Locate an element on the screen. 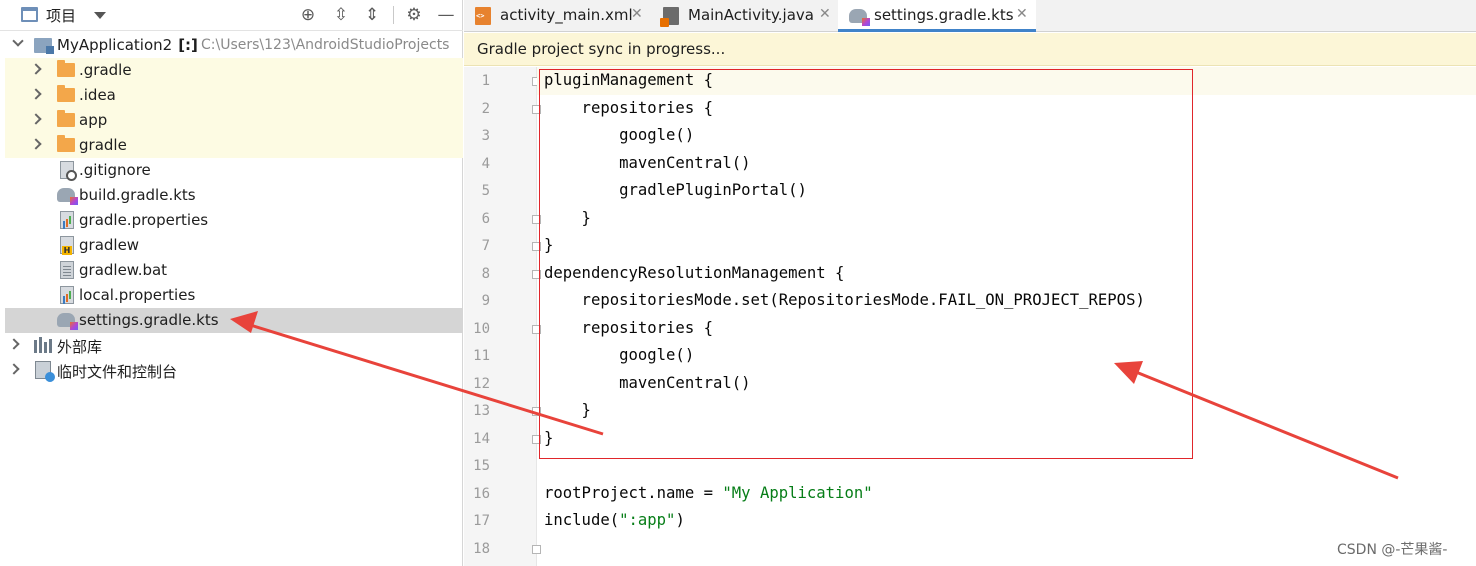  line-number: 7 is located at coordinates (485, 246).